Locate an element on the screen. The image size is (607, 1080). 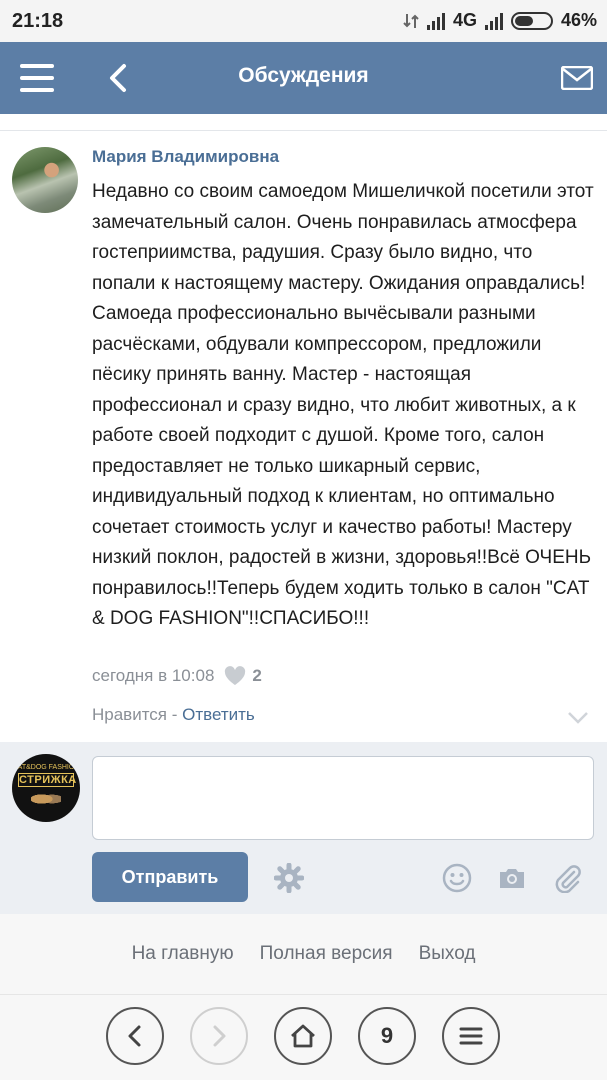
browser-tabs-button: 9 is located at coordinates (387, 1036).